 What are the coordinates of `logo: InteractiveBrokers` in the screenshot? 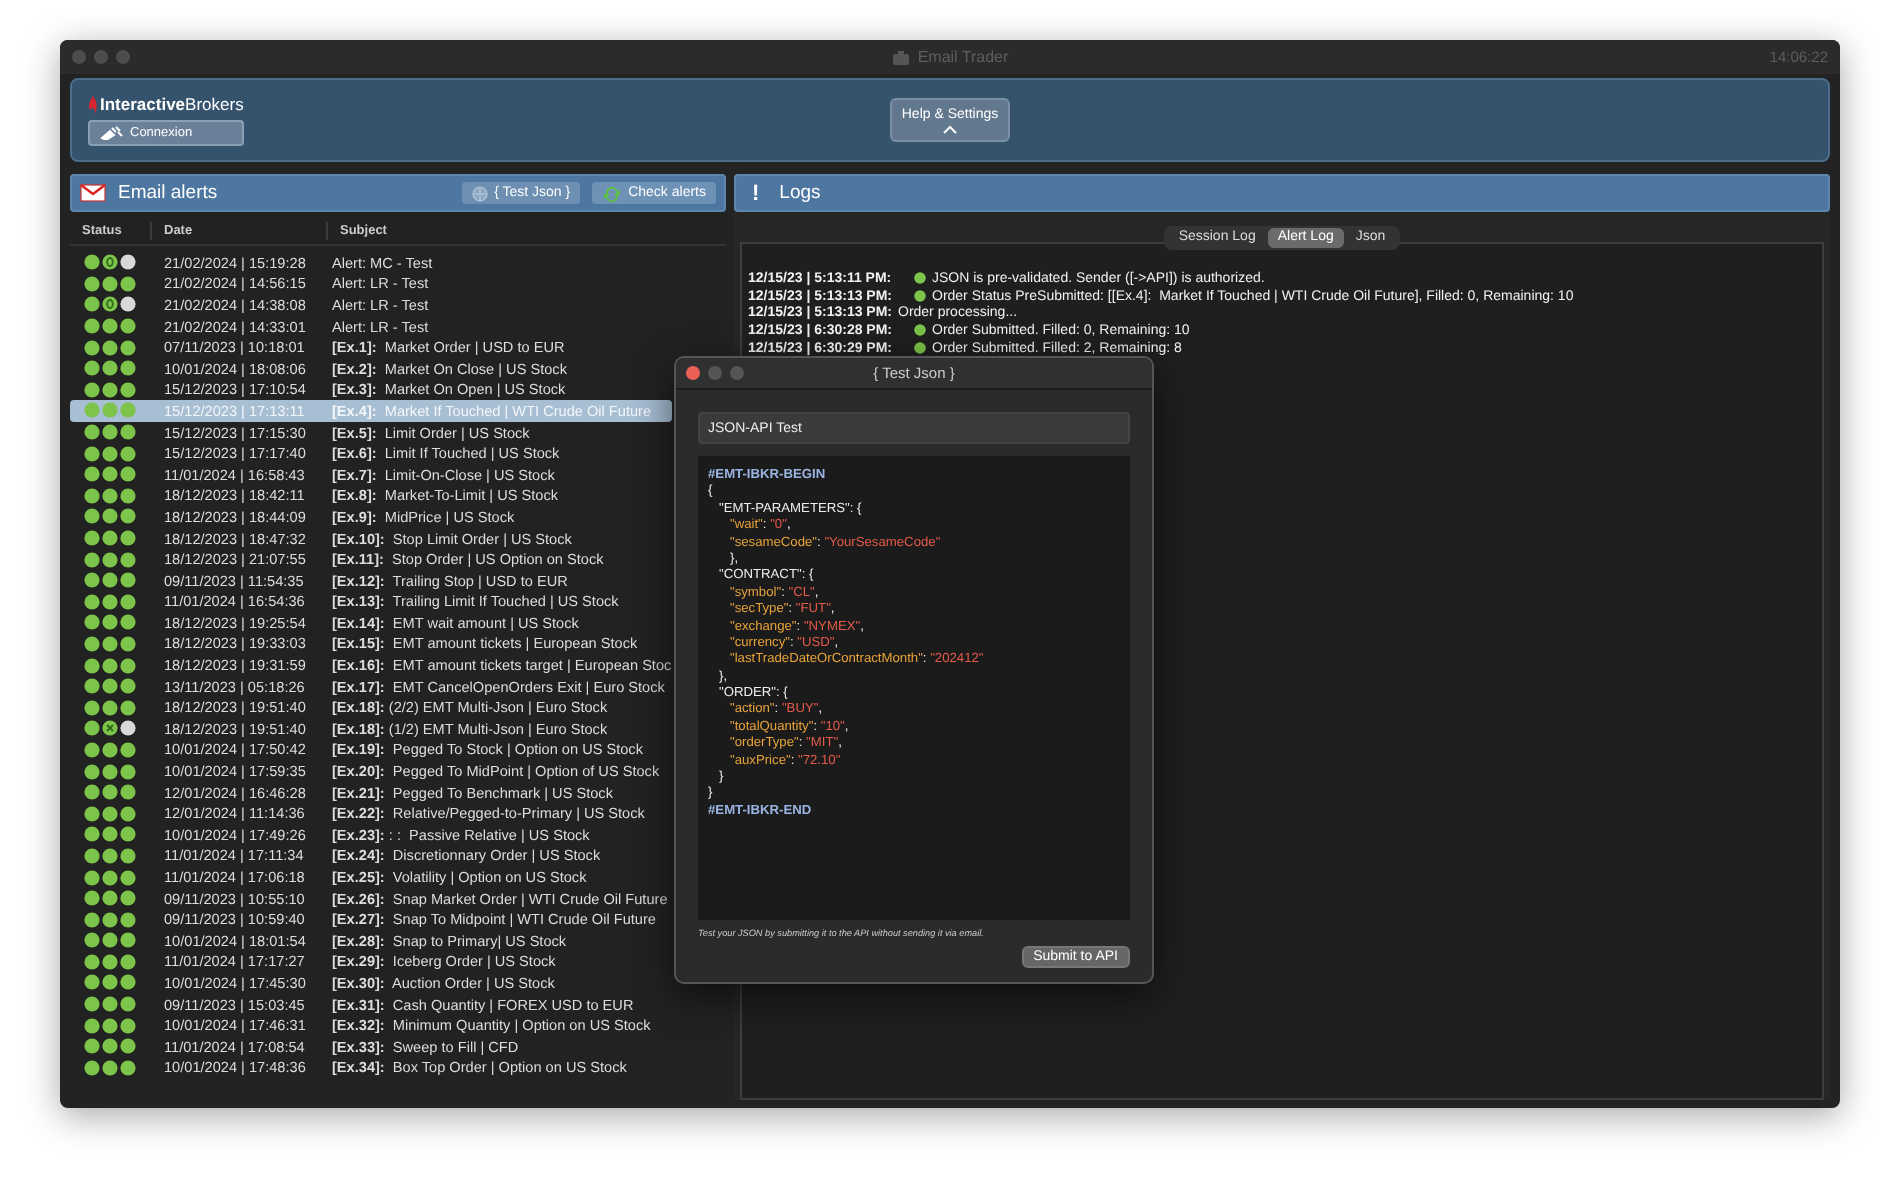 It's located at (172, 104).